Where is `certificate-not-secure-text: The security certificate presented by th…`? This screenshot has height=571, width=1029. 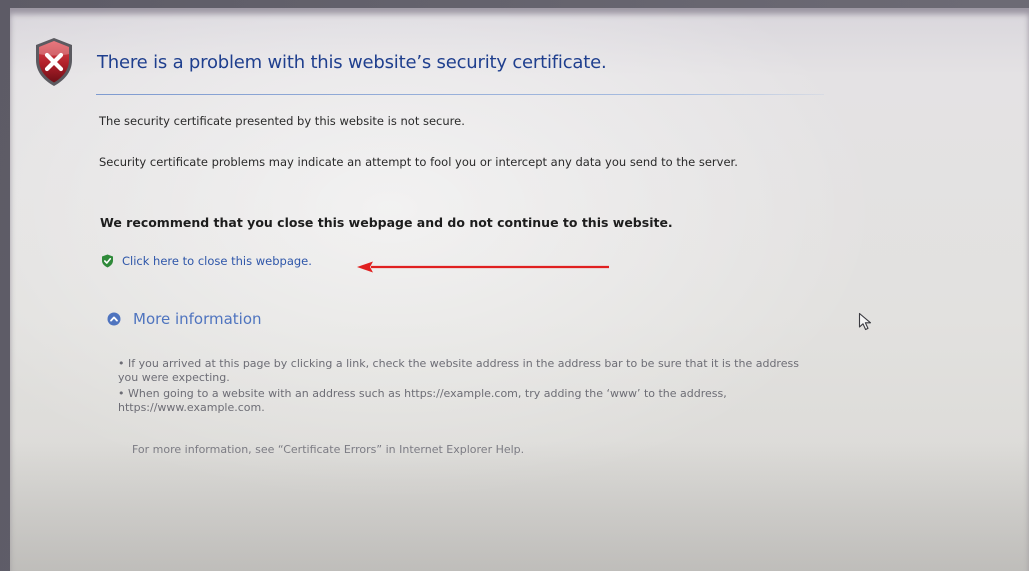 certificate-not-secure-text: The security certificate presented by th… is located at coordinates (282, 121).